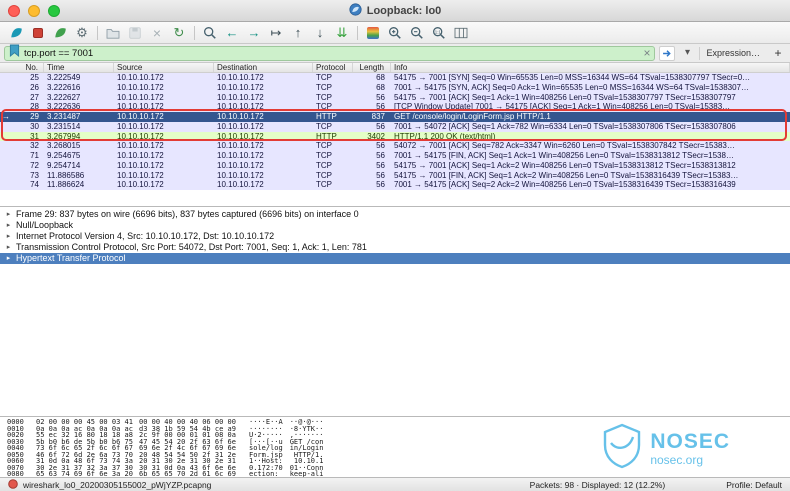 This screenshot has width=790, height=491. I want to click on close-window-button, so click(14, 11).